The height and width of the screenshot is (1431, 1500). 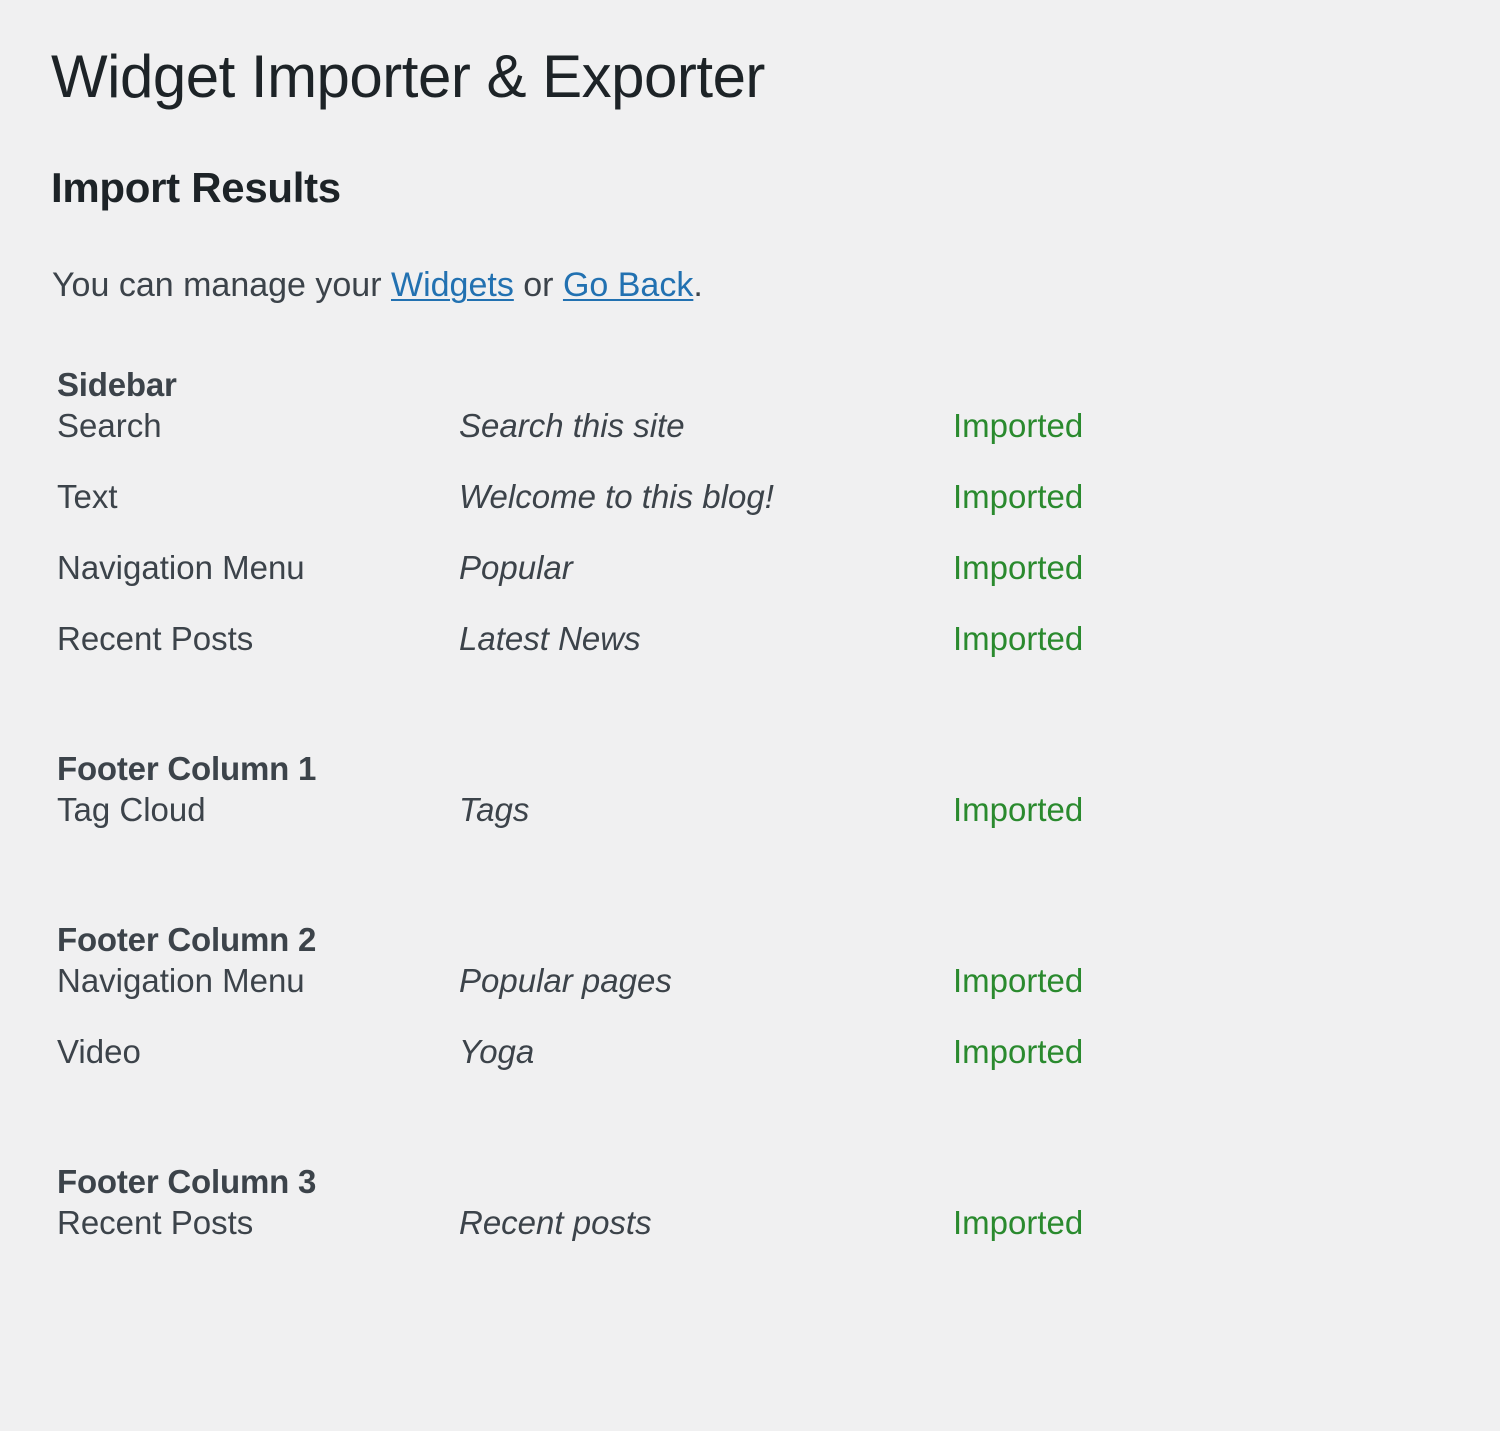 I want to click on page-title: Widget Importer & Exporter, so click(x=408, y=76).